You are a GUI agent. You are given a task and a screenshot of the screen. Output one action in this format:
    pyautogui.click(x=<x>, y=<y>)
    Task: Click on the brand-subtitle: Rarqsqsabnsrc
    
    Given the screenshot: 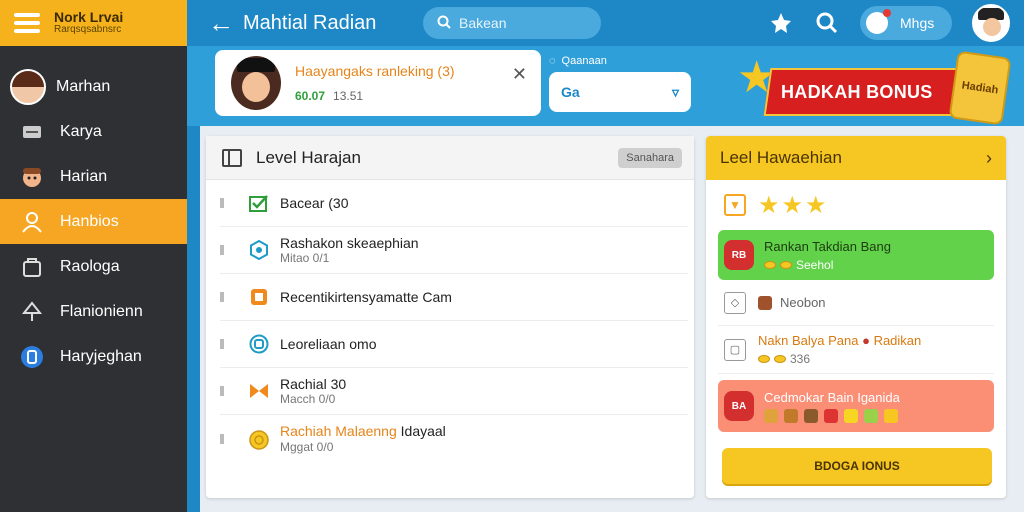 What is the action you would take?
    pyautogui.click(x=88, y=30)
    